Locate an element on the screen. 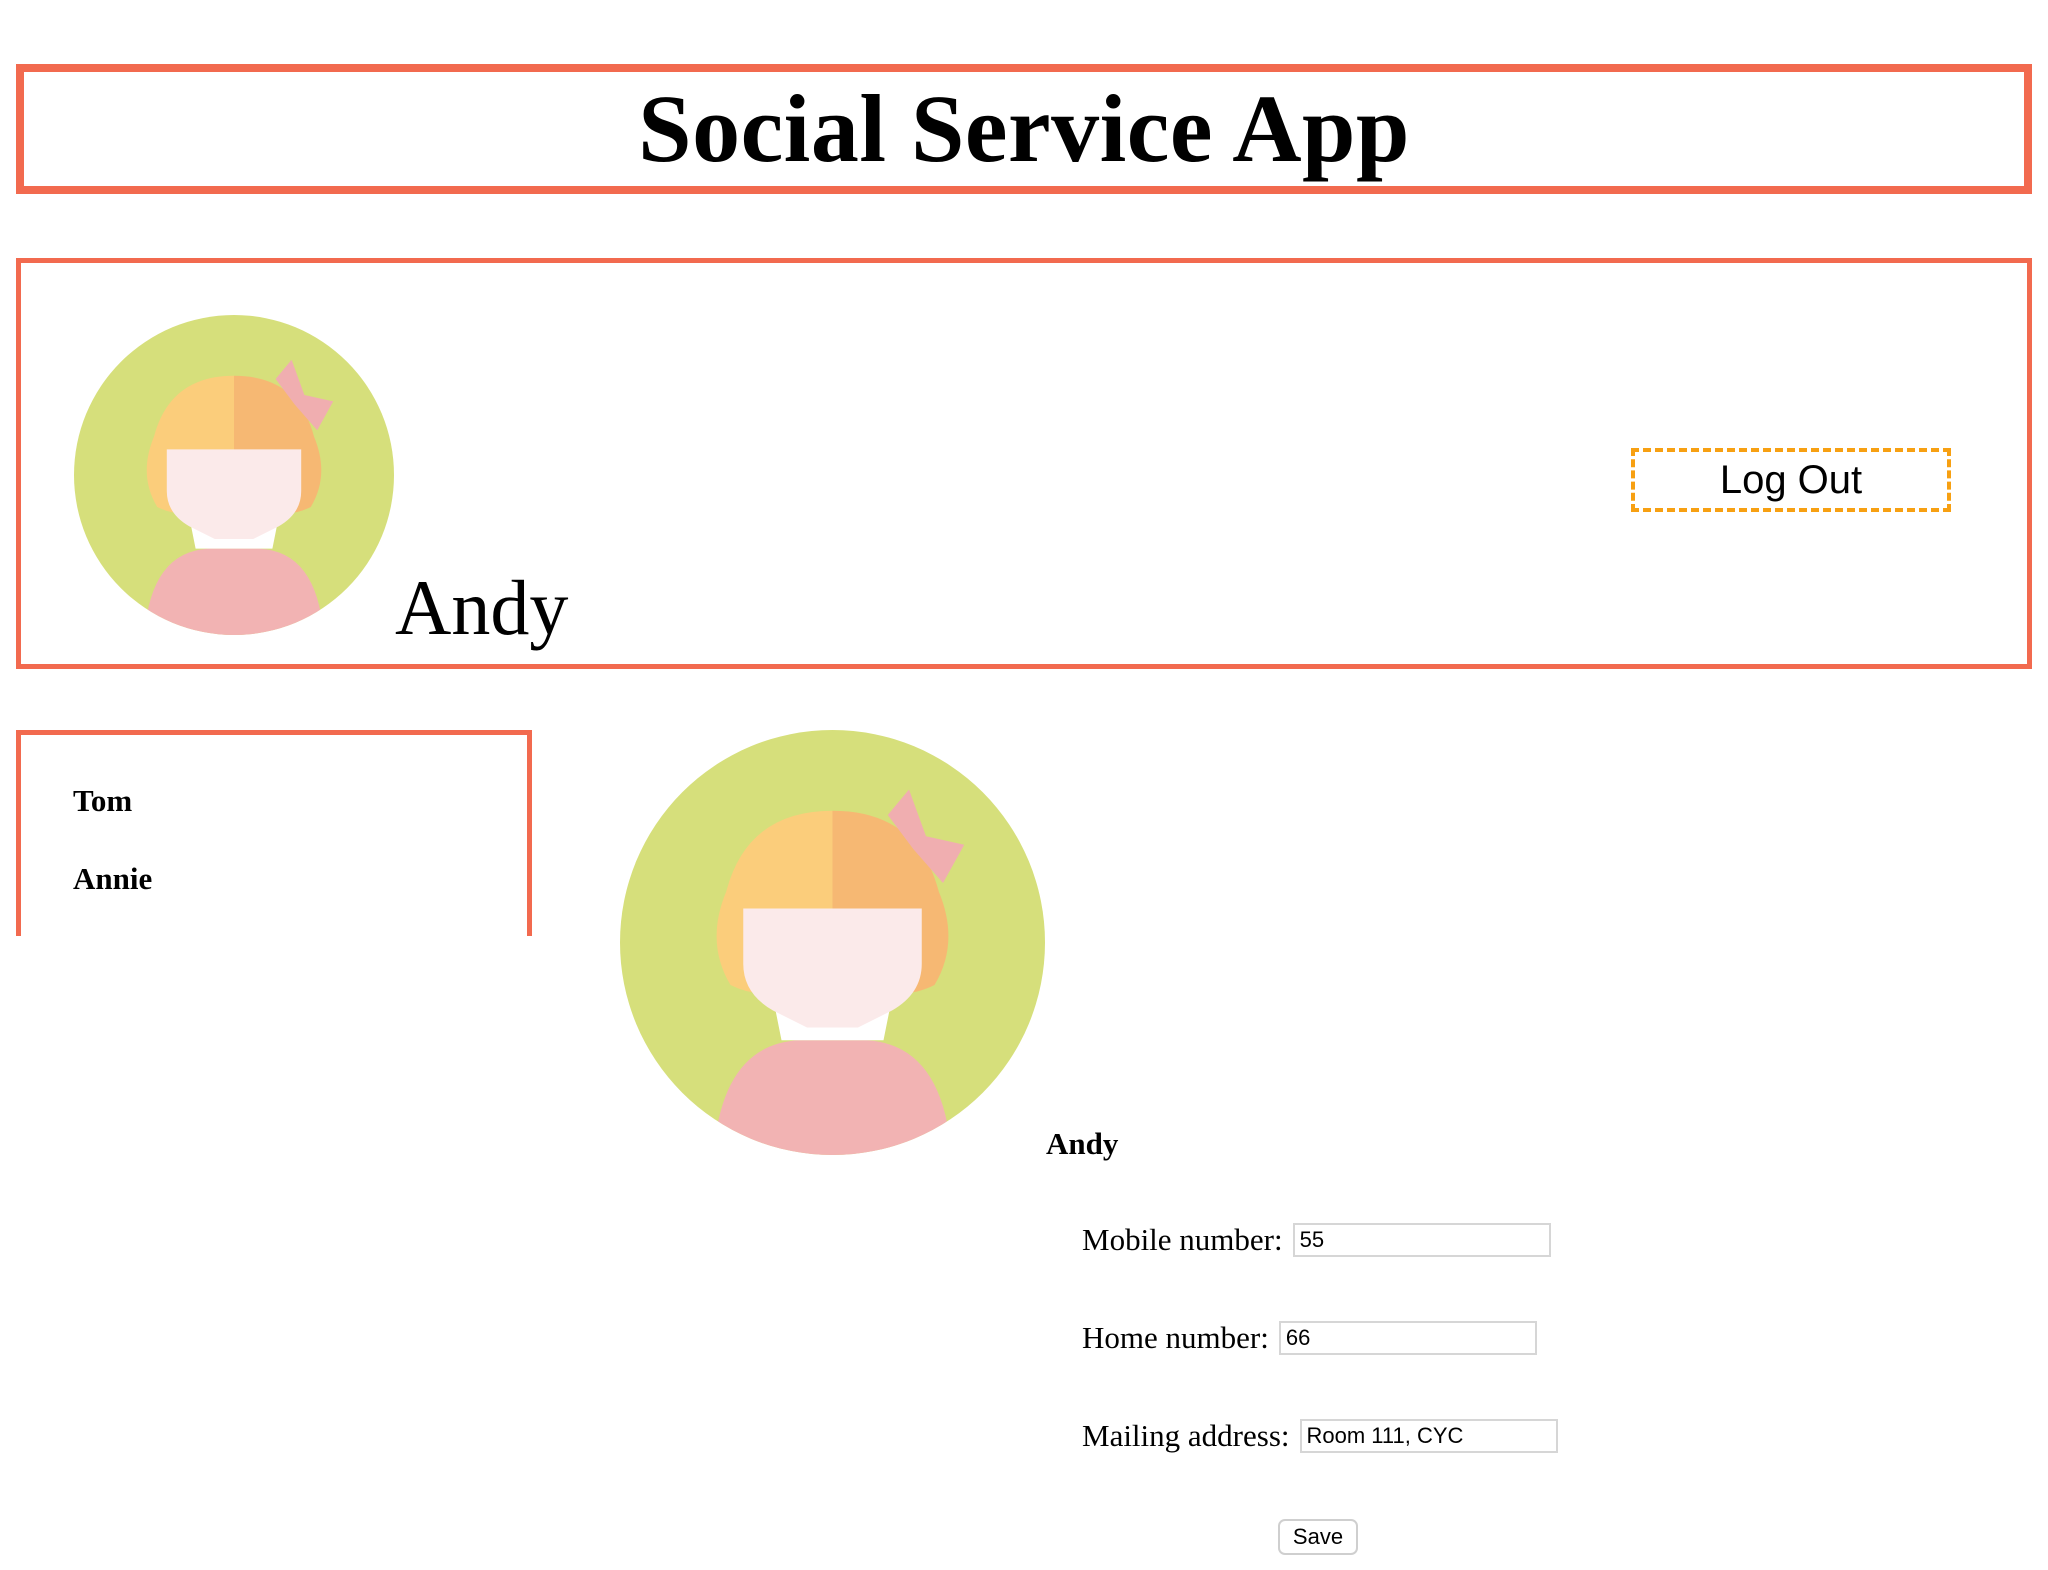 Image resolution: width=2048 pixels, height=1570 pixels. current-user-name: Andy is located at coordinates (482, 607).